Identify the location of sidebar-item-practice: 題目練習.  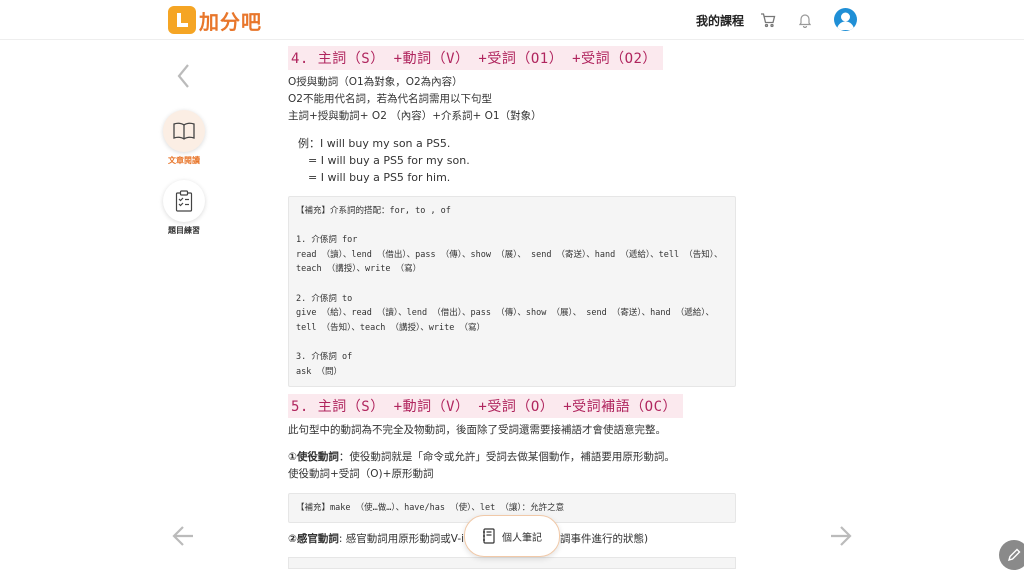
(184, 208).